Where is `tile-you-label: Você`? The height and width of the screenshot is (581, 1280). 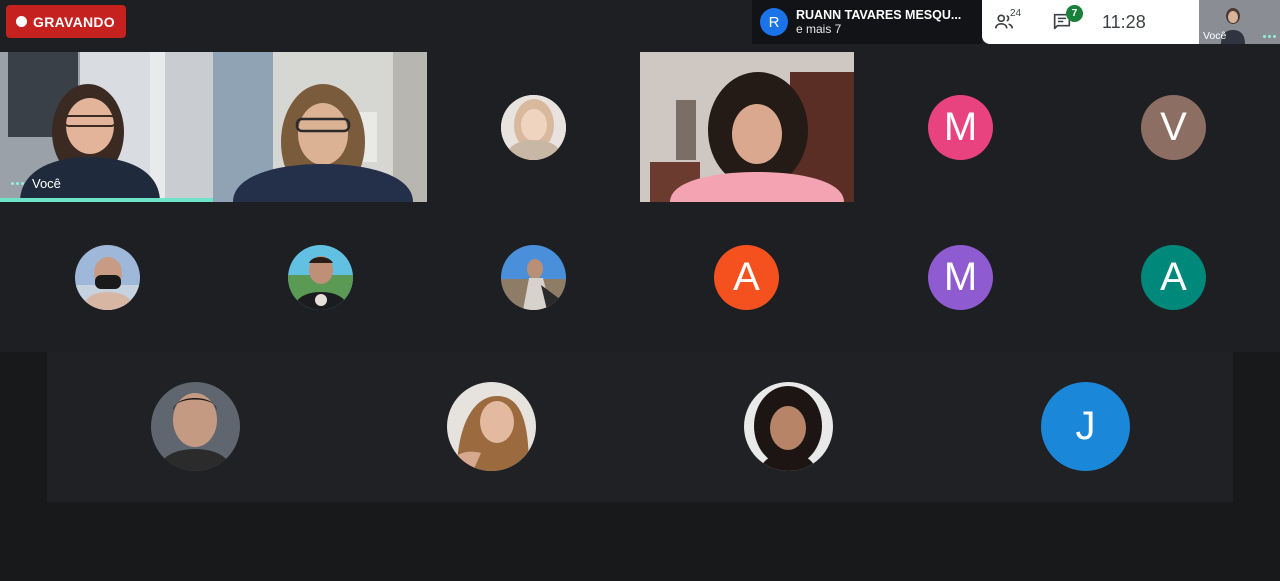
tile-you-label: Você is located at coordinates (46, 183).